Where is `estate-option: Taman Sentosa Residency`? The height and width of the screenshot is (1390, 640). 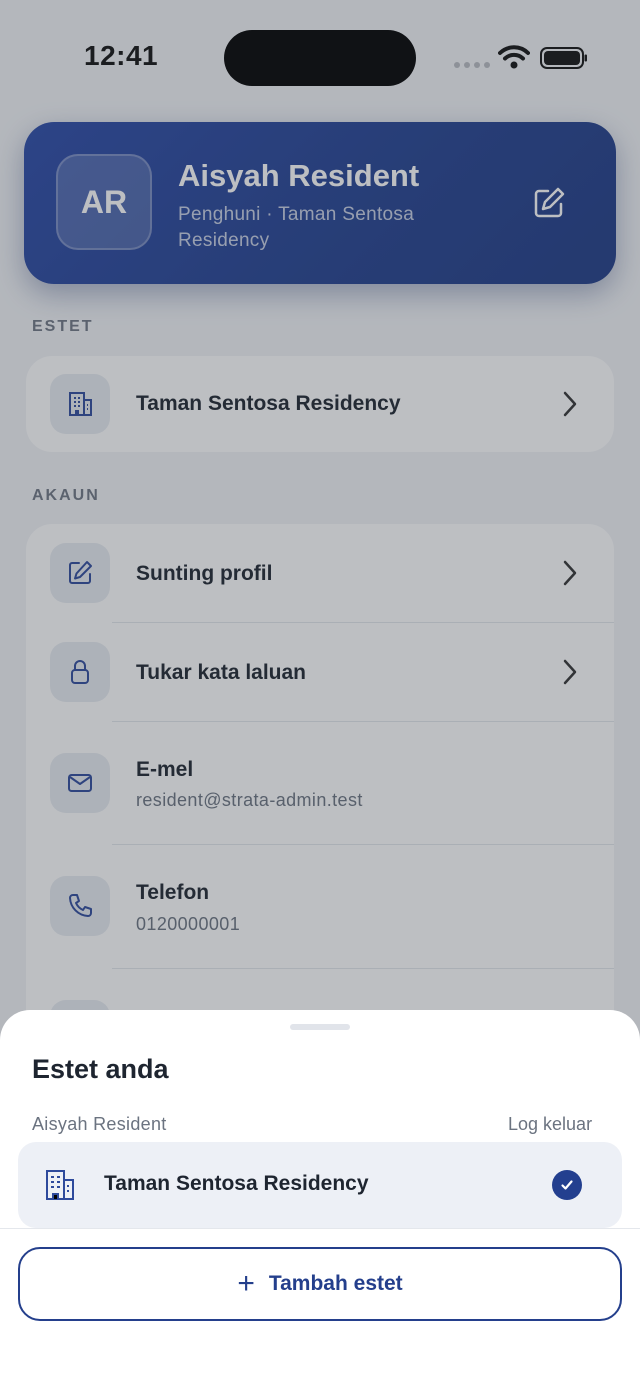 estate-option: Taman Sentosa Residency is located at coordinates (320, 1185).